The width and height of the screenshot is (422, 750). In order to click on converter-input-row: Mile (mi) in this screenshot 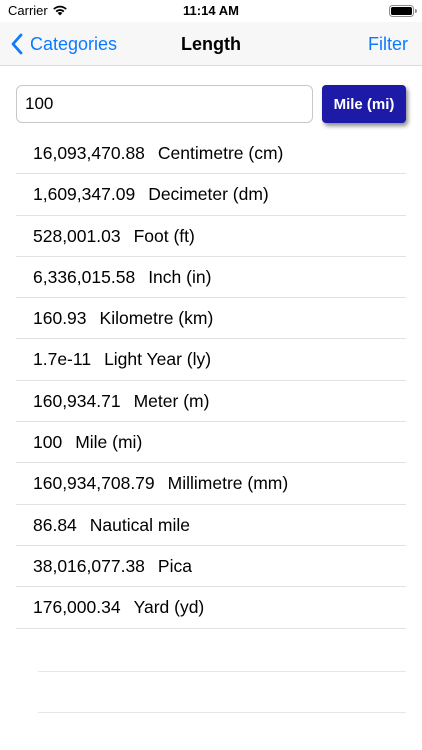, I will do `click(211, 101)`.